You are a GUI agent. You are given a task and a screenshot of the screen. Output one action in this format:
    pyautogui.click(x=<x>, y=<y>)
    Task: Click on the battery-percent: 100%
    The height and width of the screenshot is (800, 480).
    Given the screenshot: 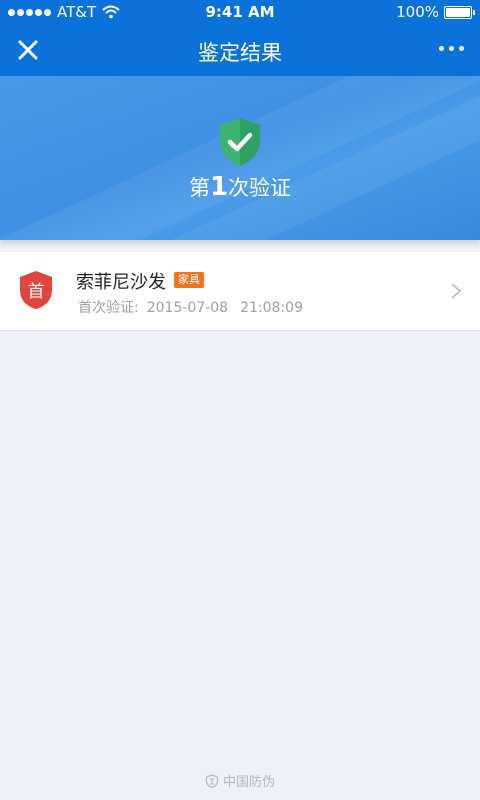 What is the action you would take?
    pyautogui.click(x=417, y=12)
    